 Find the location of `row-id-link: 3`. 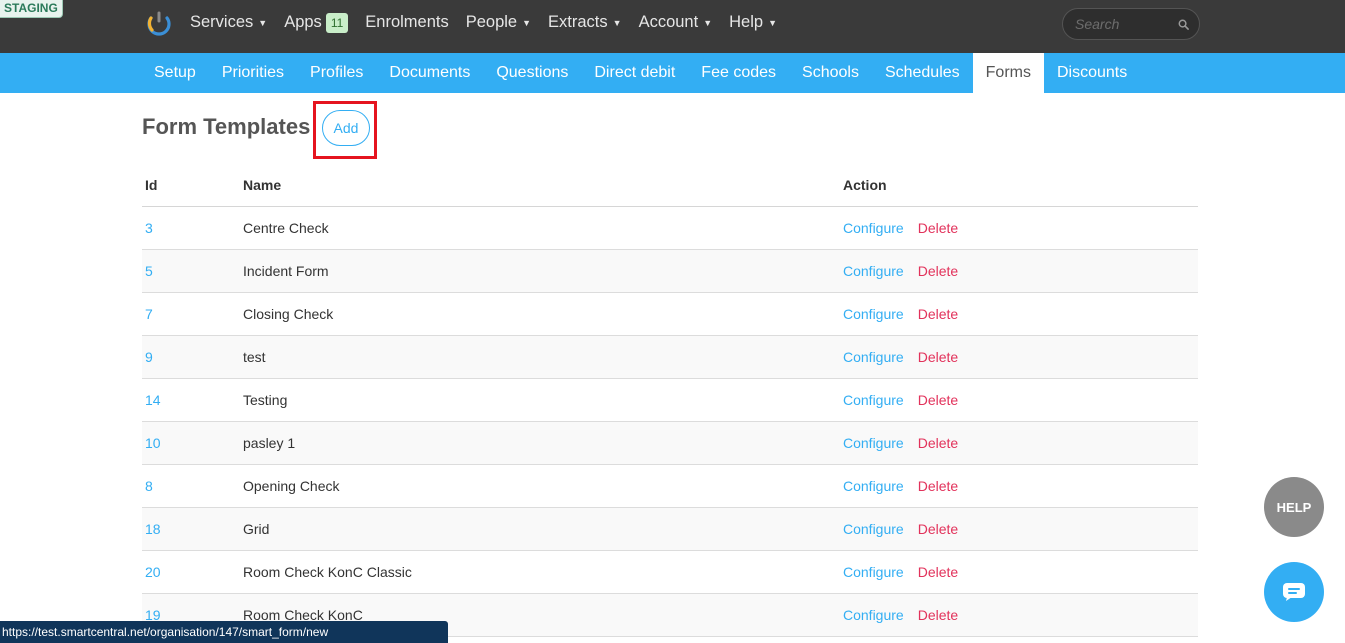

row-id-link: 3 is located at coordinates (192, 228).